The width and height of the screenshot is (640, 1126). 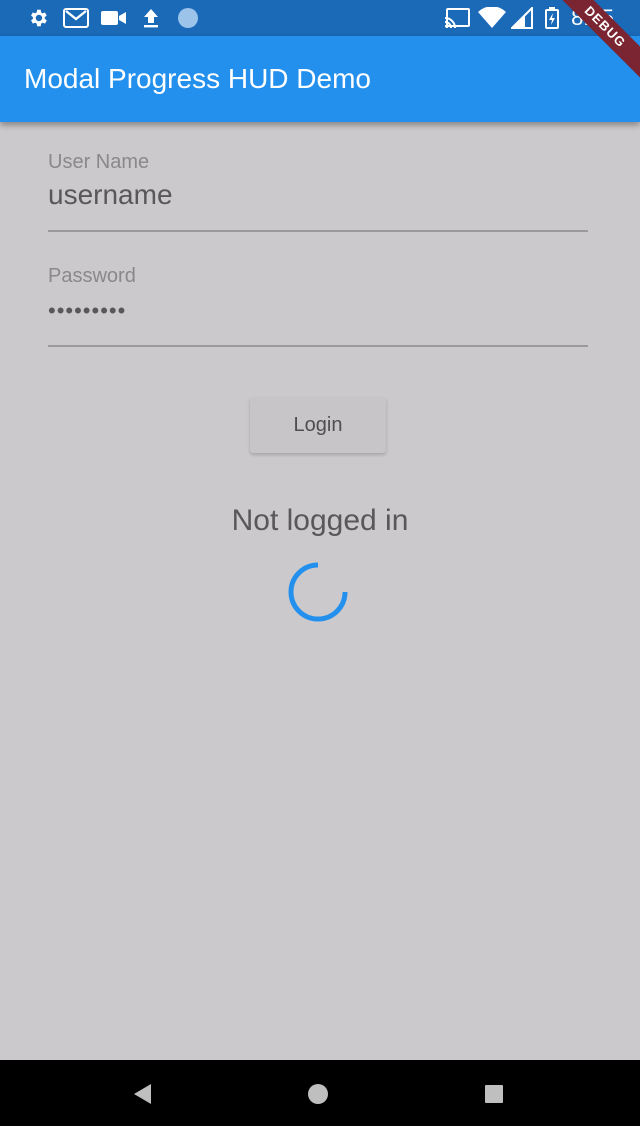 I want to click on password-label: Password, so click(x=92, y=276).